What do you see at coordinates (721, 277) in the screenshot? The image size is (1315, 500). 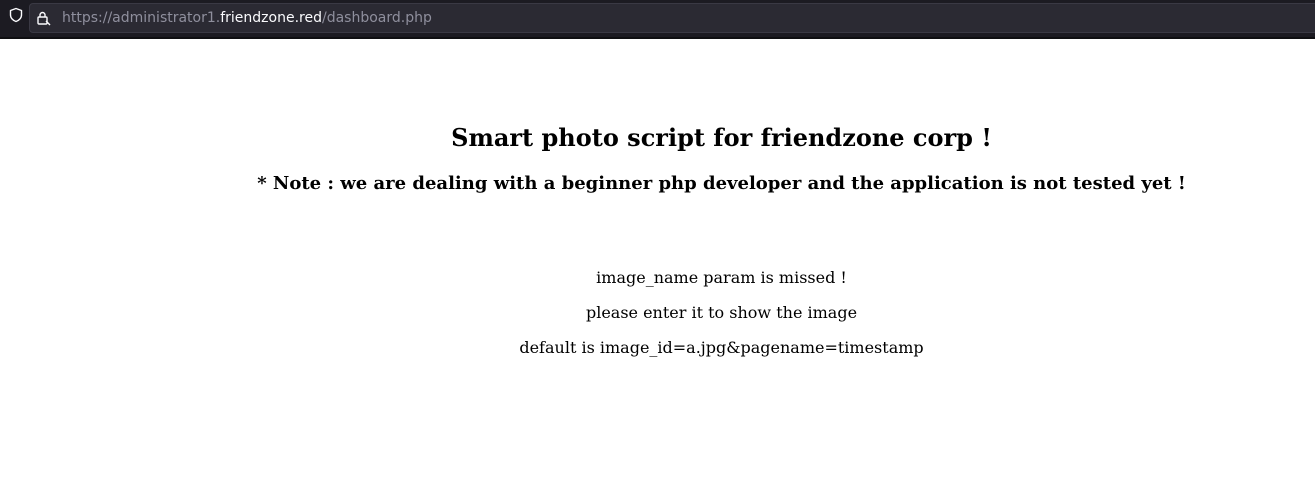 I see `message-missing-param: image_name param is missed !` at bounding box center [721, 277].